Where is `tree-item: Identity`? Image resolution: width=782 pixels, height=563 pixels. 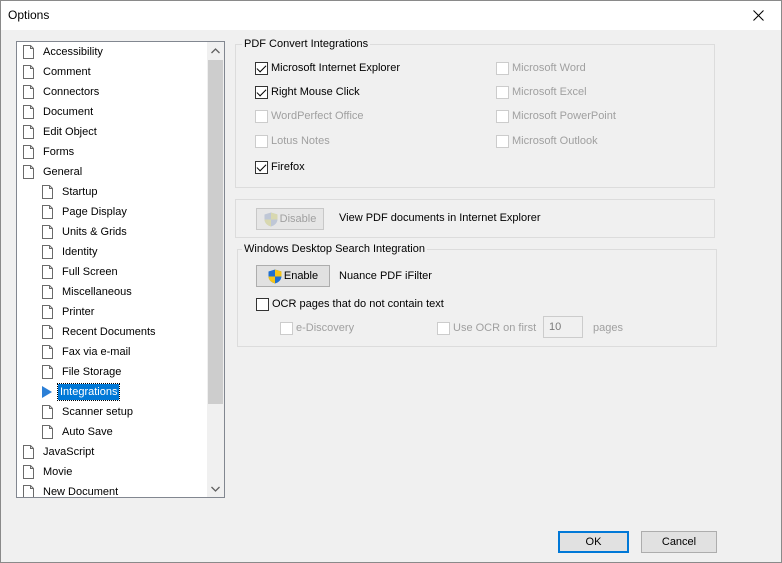
tree-item: Identity is located at coordinates (70, 252).